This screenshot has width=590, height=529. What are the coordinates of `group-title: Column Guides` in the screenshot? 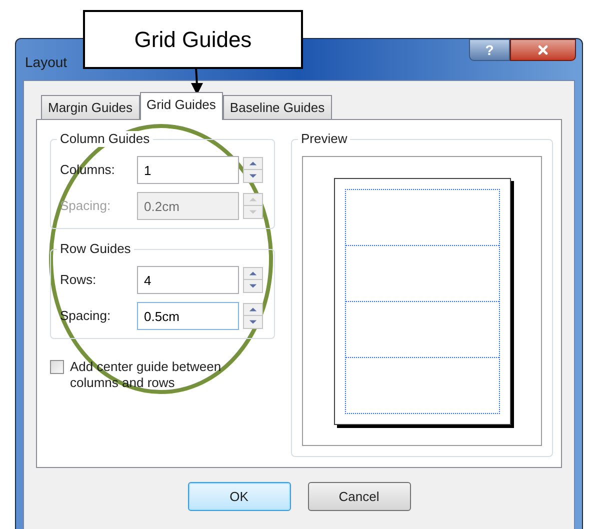 It's located at (105, 139).